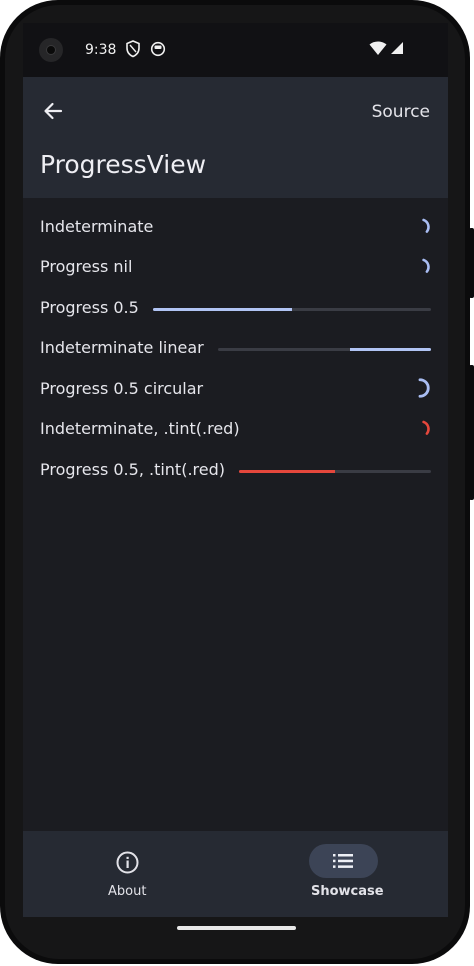 The image size is (474, 966). I want to click on status-bar: 9:38, so click(235, 50).